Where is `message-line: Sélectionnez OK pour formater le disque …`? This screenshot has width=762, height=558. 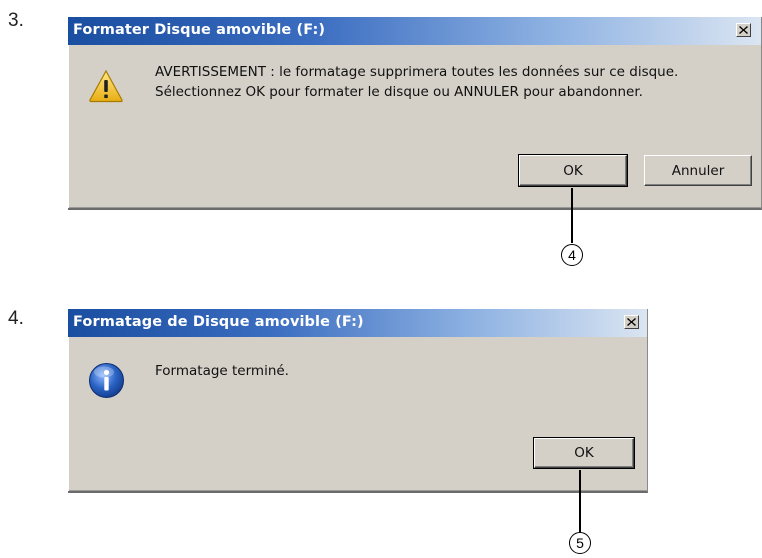 message-line: Sélectionnez OK pour formater le disque … is located at coordinates (399, 92).